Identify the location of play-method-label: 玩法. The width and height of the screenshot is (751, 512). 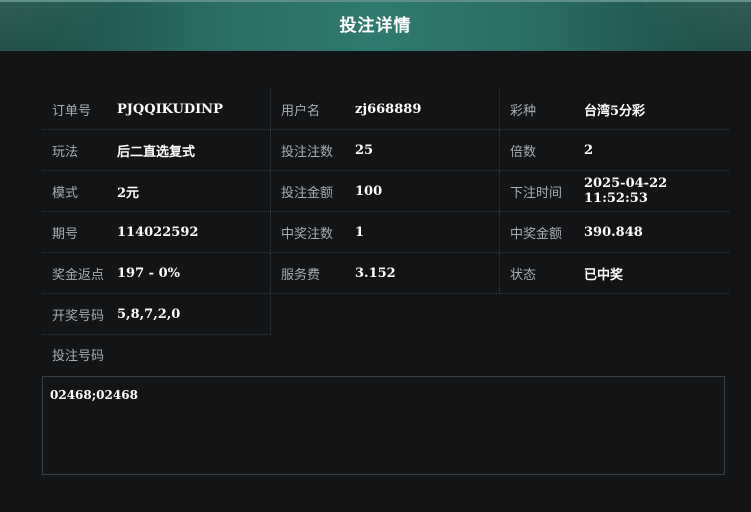
(65, 152).